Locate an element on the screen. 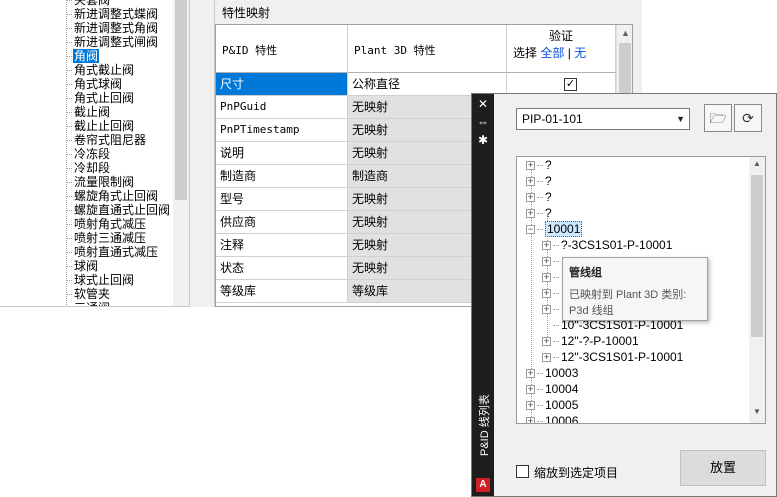 This screenshot has width=777, height=497. tree-node: +10004 is located at coordinates (552, 389).